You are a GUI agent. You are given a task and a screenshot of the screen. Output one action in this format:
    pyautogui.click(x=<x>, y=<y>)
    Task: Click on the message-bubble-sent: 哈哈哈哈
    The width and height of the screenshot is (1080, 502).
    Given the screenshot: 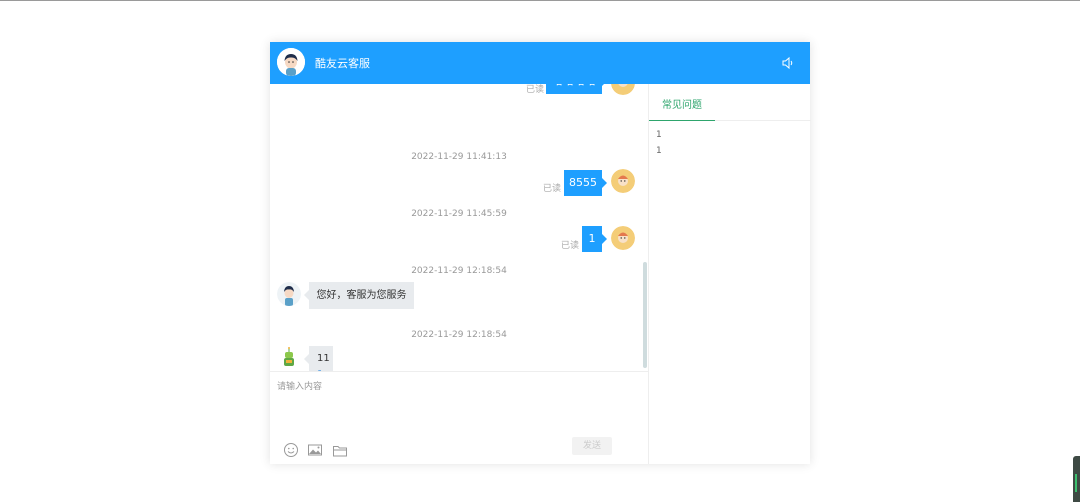 What is the action you would take?
    pyautogui.click(x=576, y=89)
    